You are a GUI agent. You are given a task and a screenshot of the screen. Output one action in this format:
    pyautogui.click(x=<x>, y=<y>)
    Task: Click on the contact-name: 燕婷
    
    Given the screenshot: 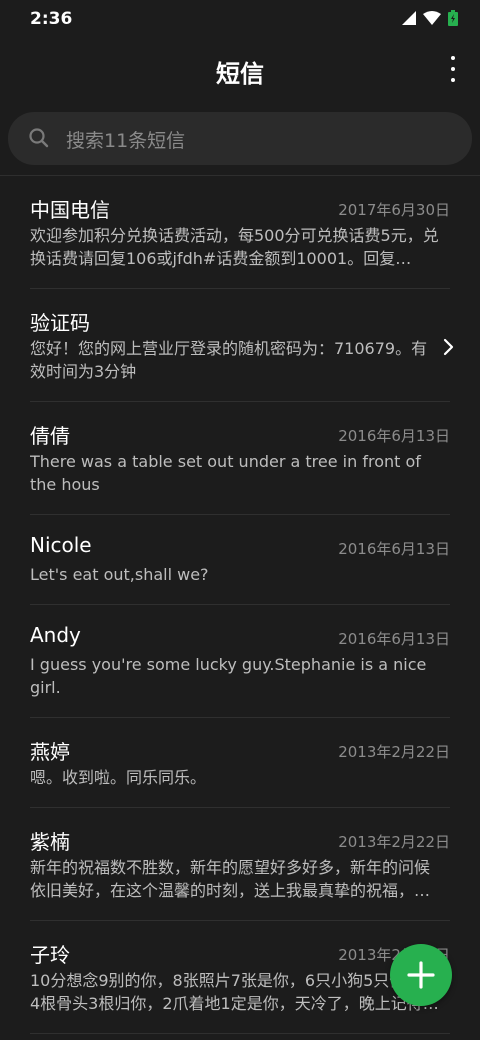 What is the action you would take?
    pyautogui.click(x=50, y=752)
    